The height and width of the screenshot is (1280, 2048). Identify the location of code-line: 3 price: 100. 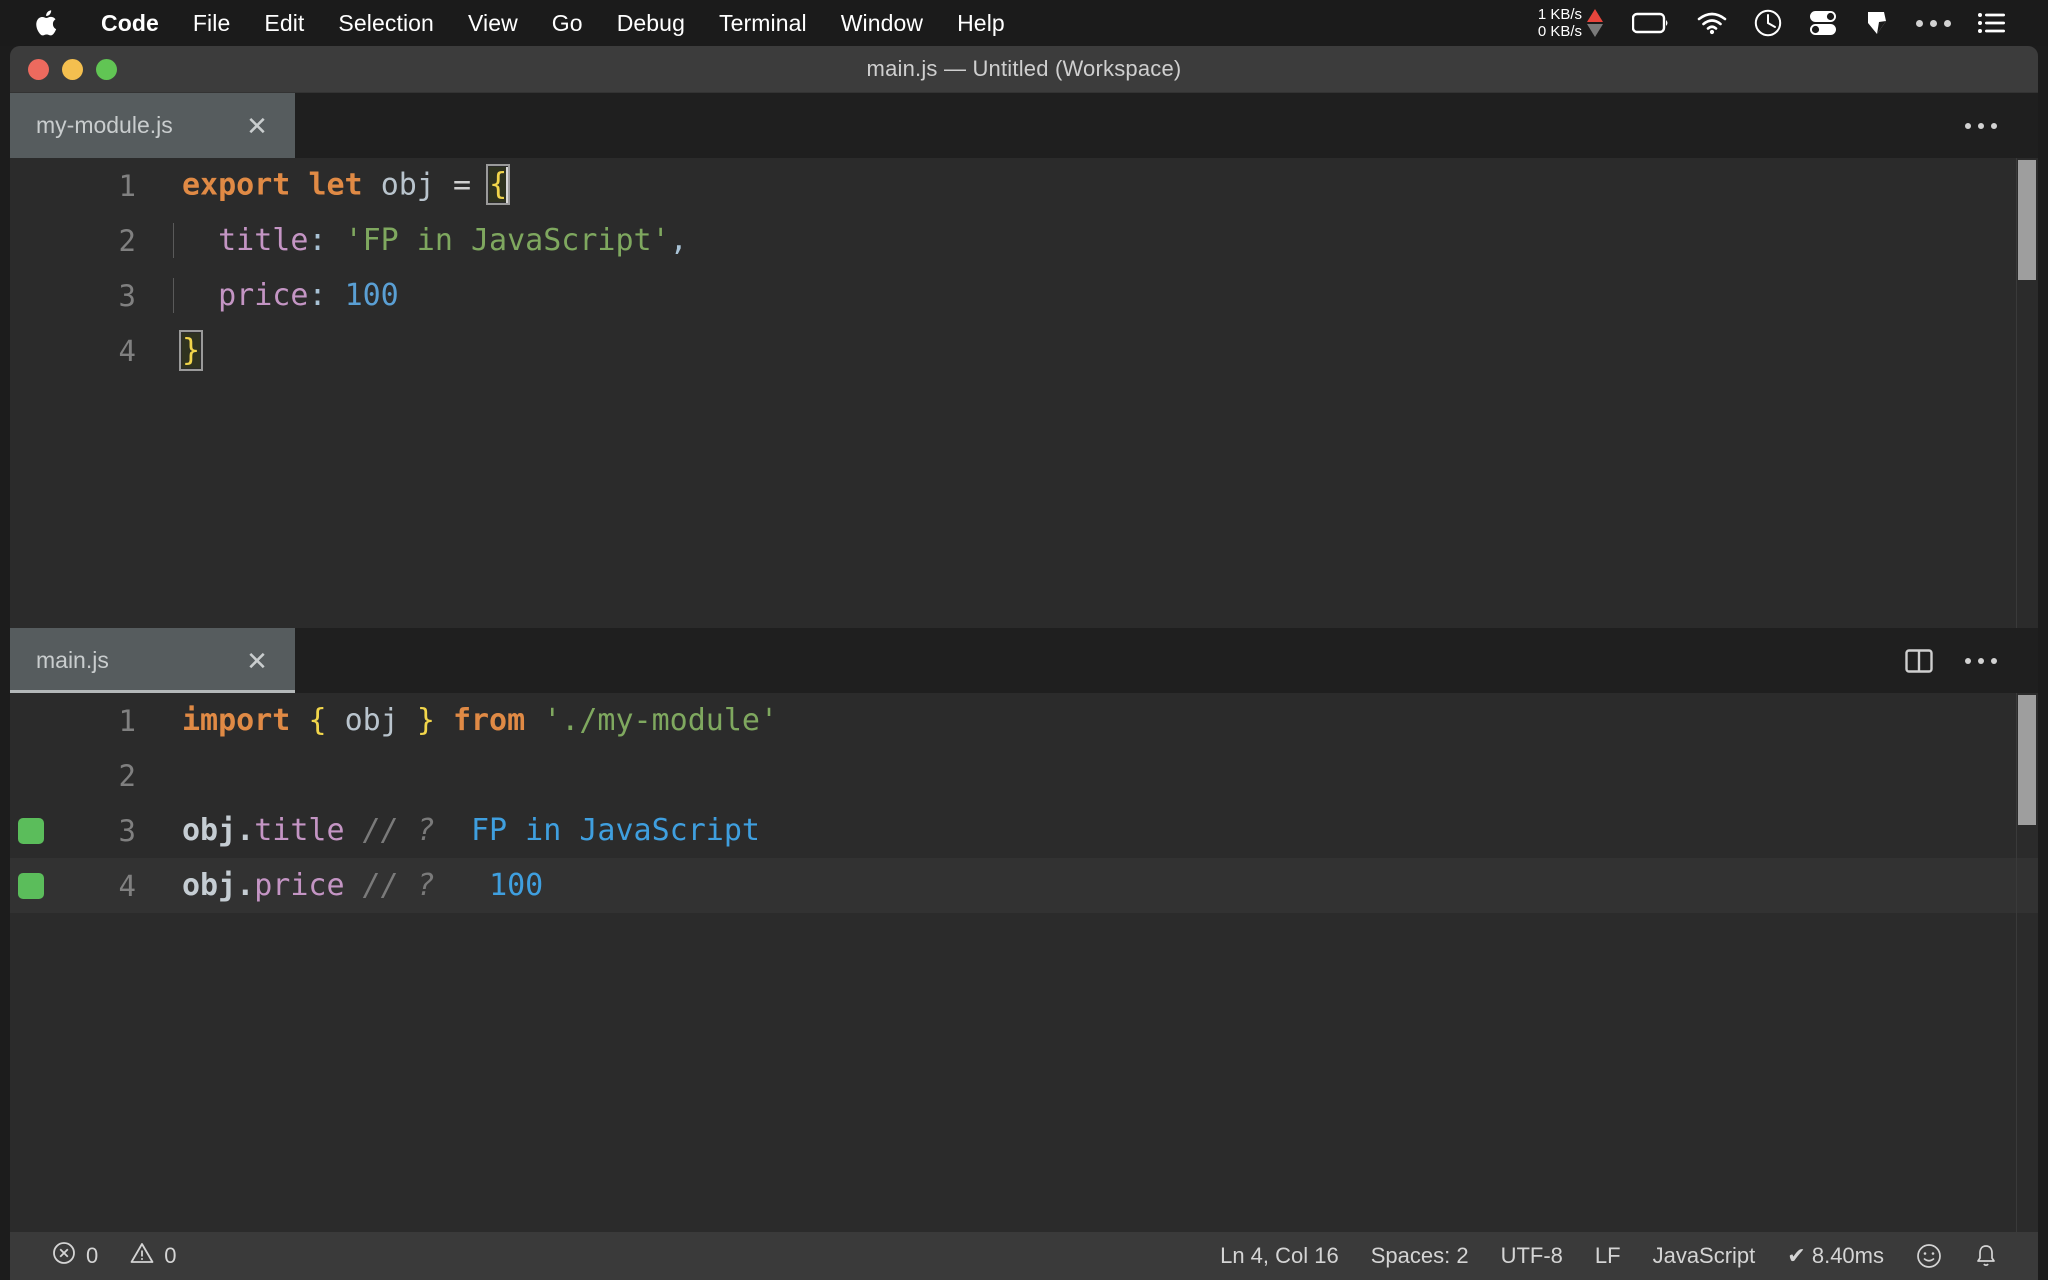
(1024, 295).